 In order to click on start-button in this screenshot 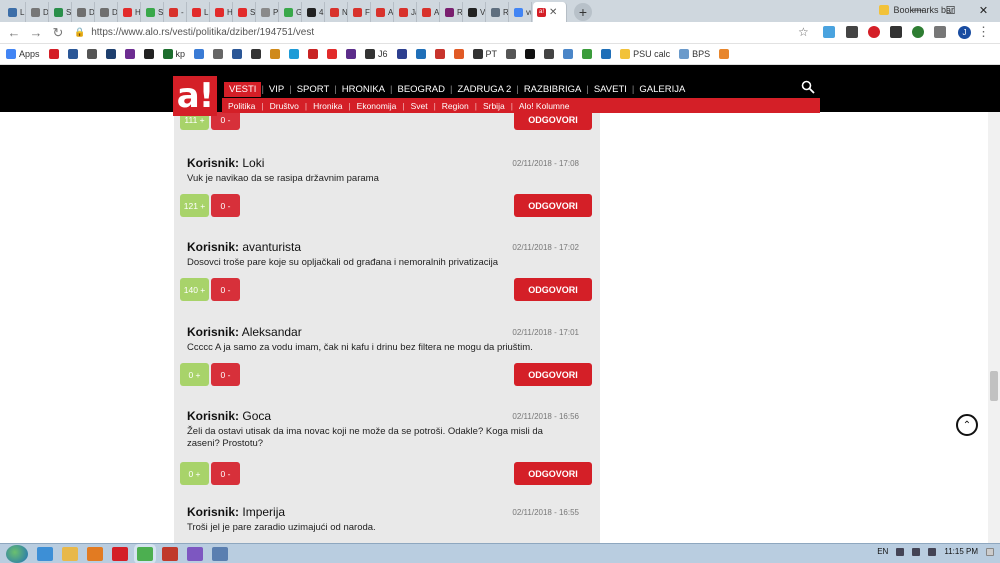, I will do `click(17, 553)`.